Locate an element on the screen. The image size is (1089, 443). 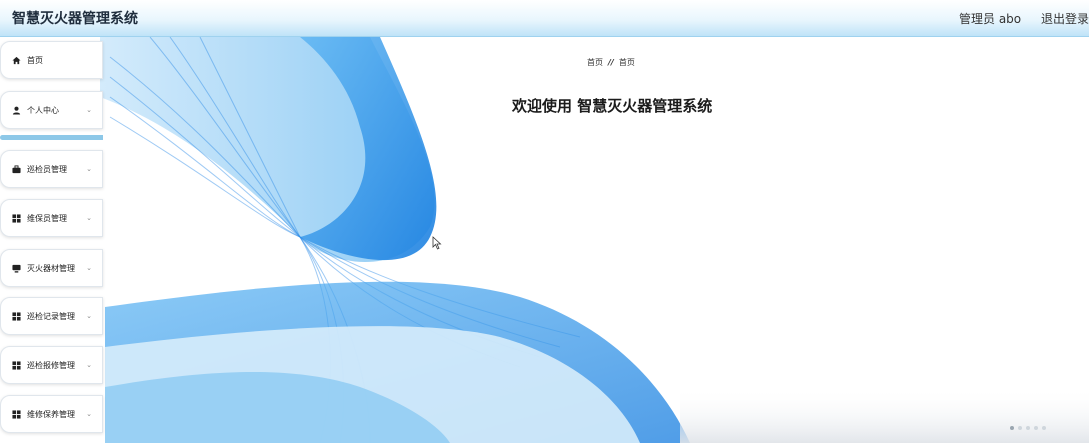
breadcrumb-current: 首页 is located at coordinates (626, 62).